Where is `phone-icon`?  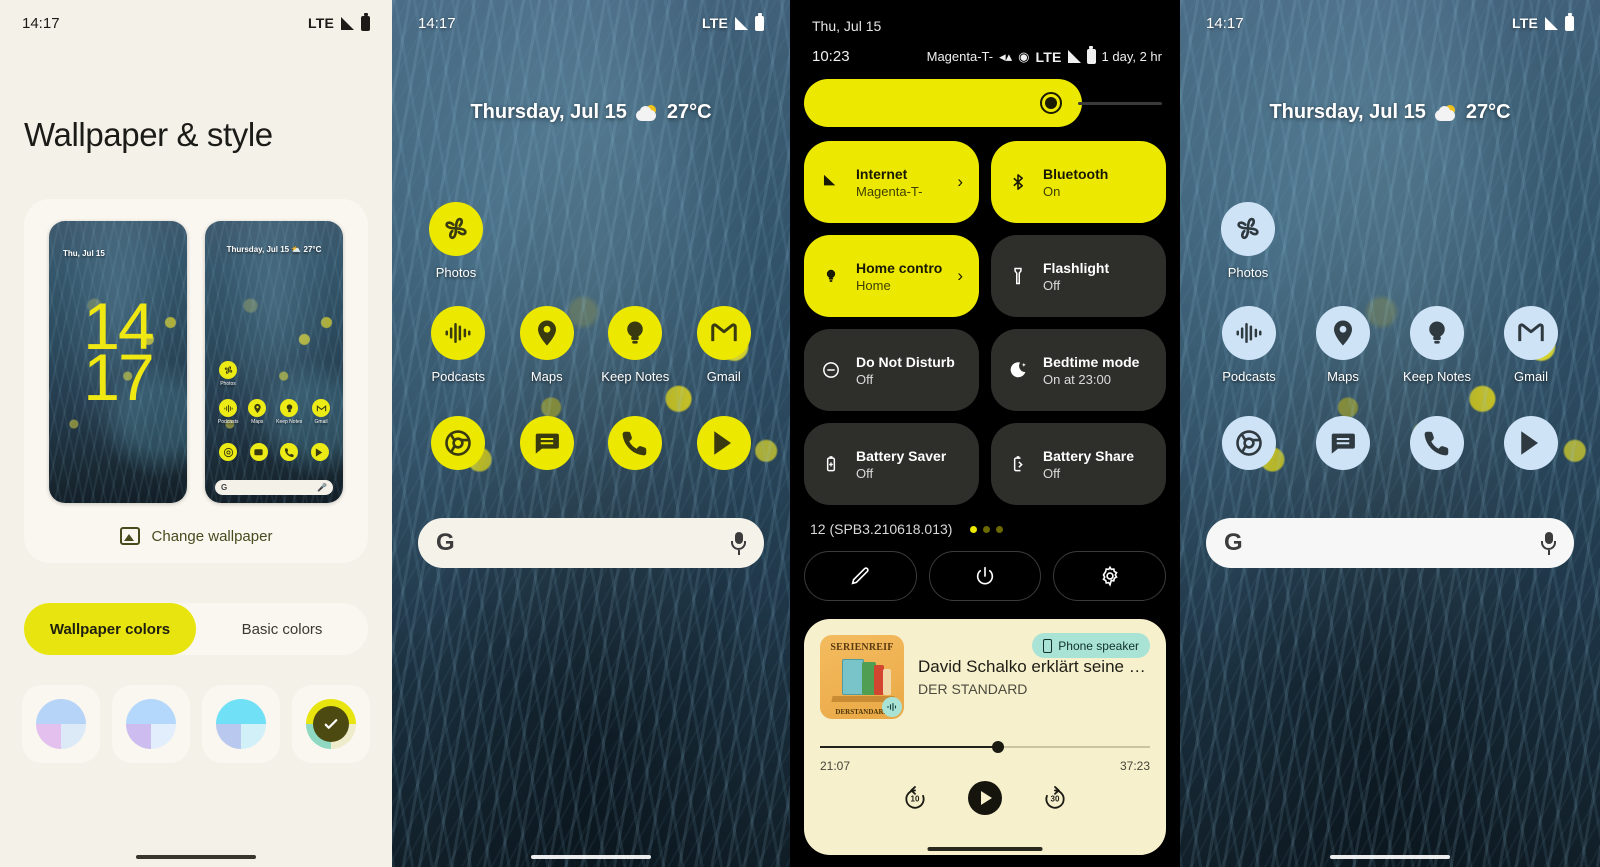
phone-icon is located at coordinates (1437, 443).